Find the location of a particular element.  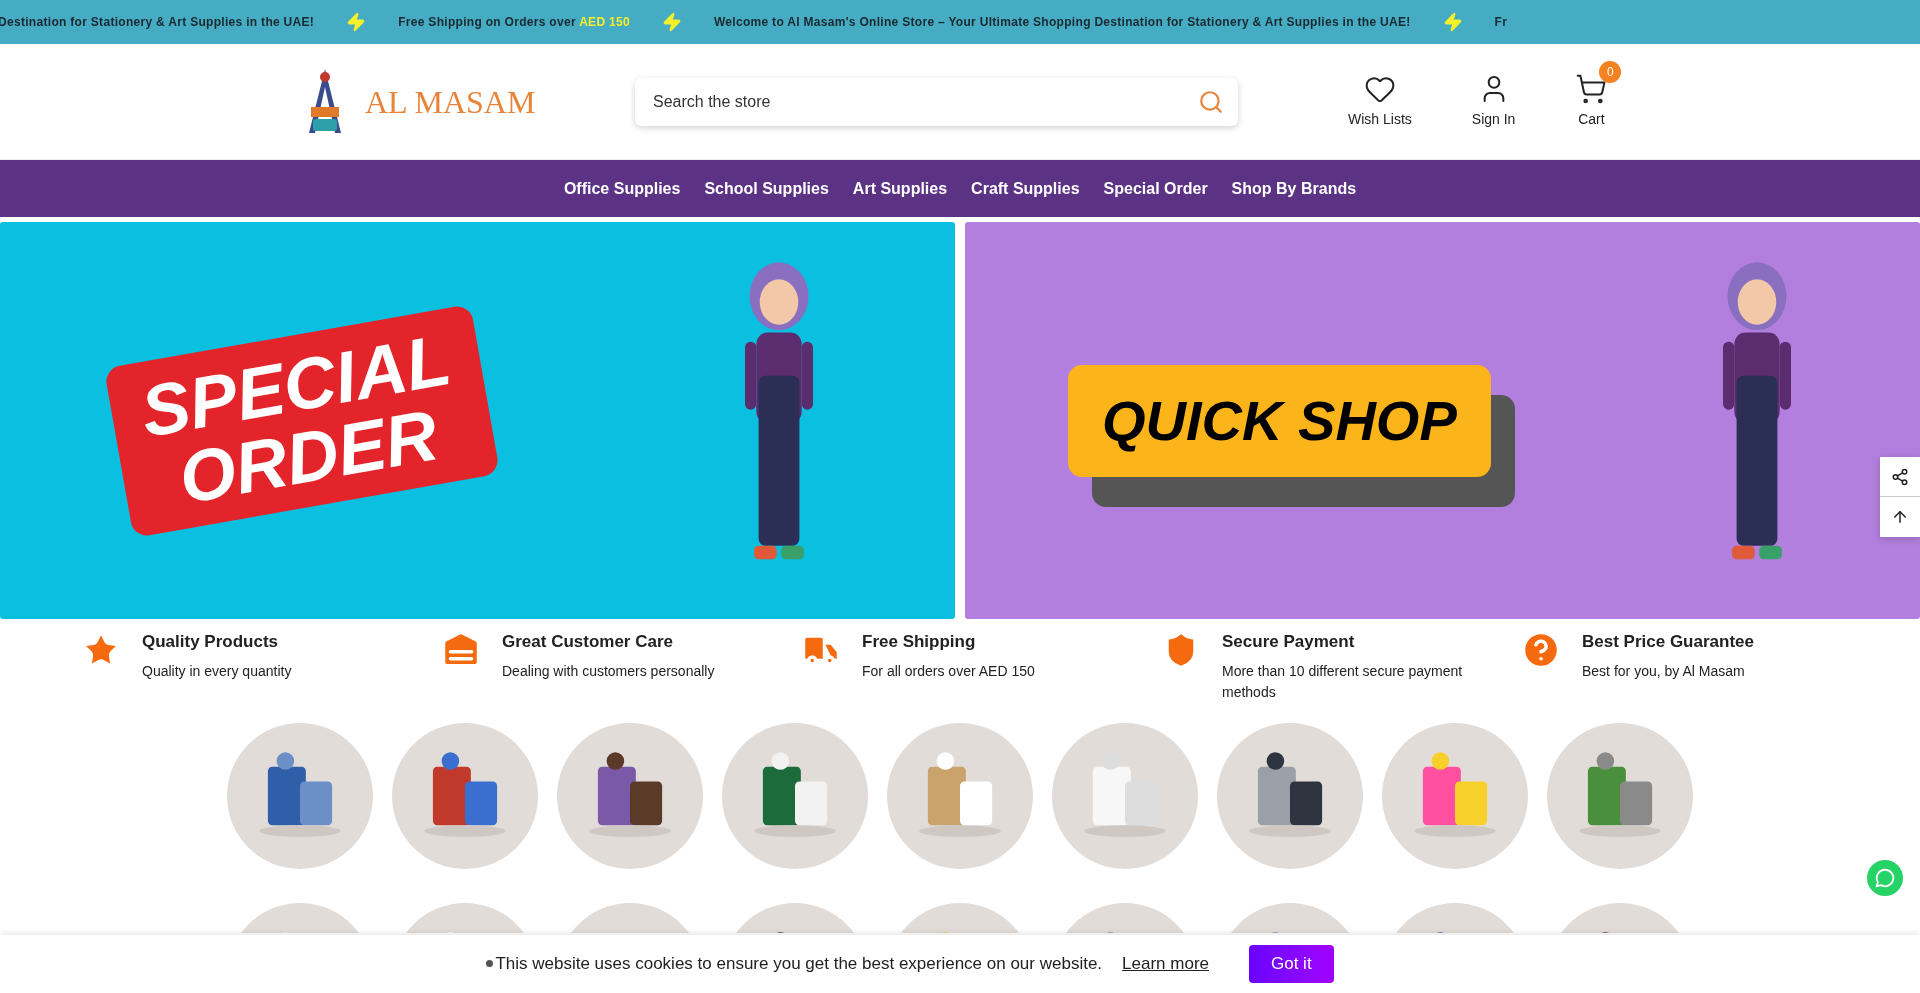

feature-text: Dealing with customers personally is located at coordinates (609, 671).